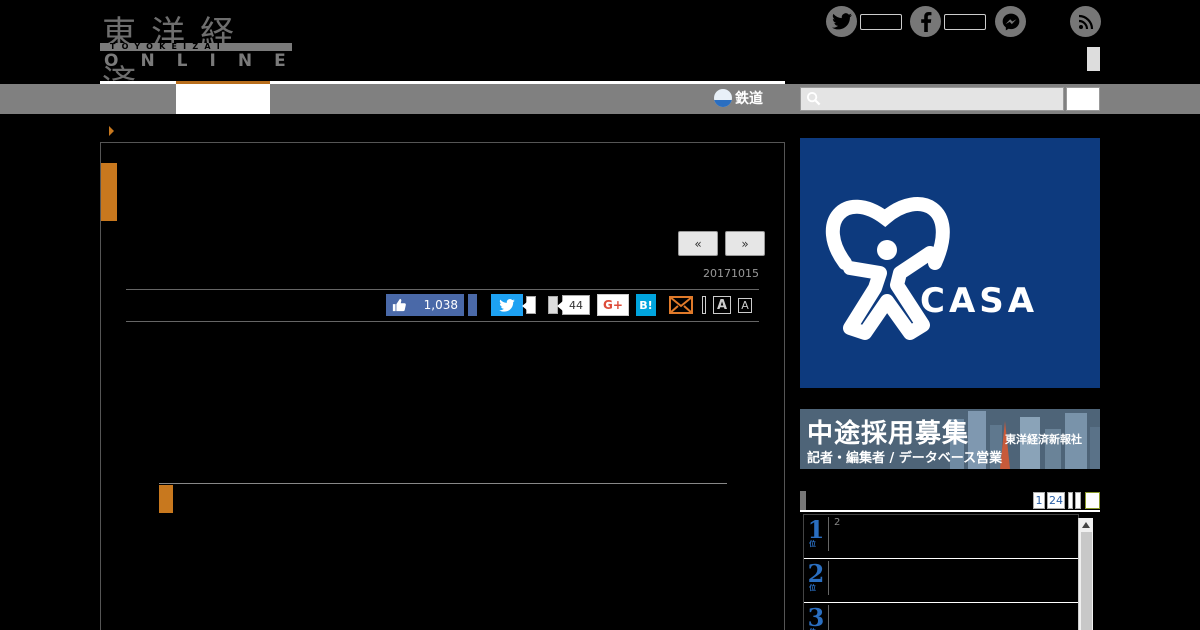 Image resolution: width=1200 pixels, height=630 pixels. I want to click on twitter-follow, so click(864, 21).